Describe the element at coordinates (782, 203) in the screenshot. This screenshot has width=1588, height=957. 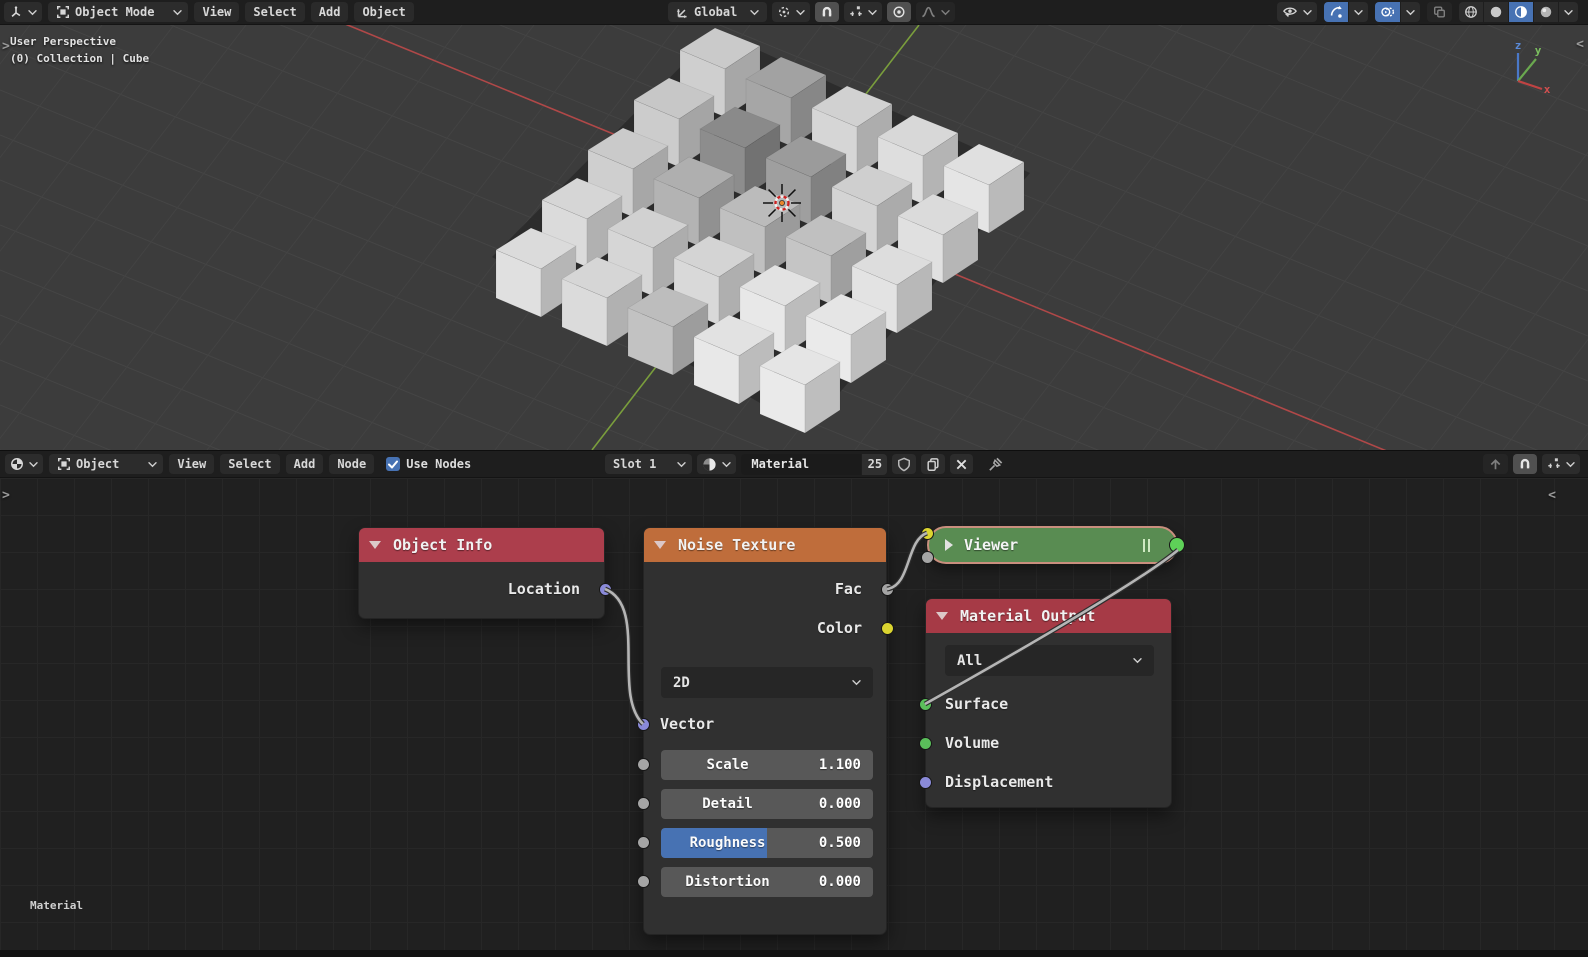
I see `cursor-3d` at that location.